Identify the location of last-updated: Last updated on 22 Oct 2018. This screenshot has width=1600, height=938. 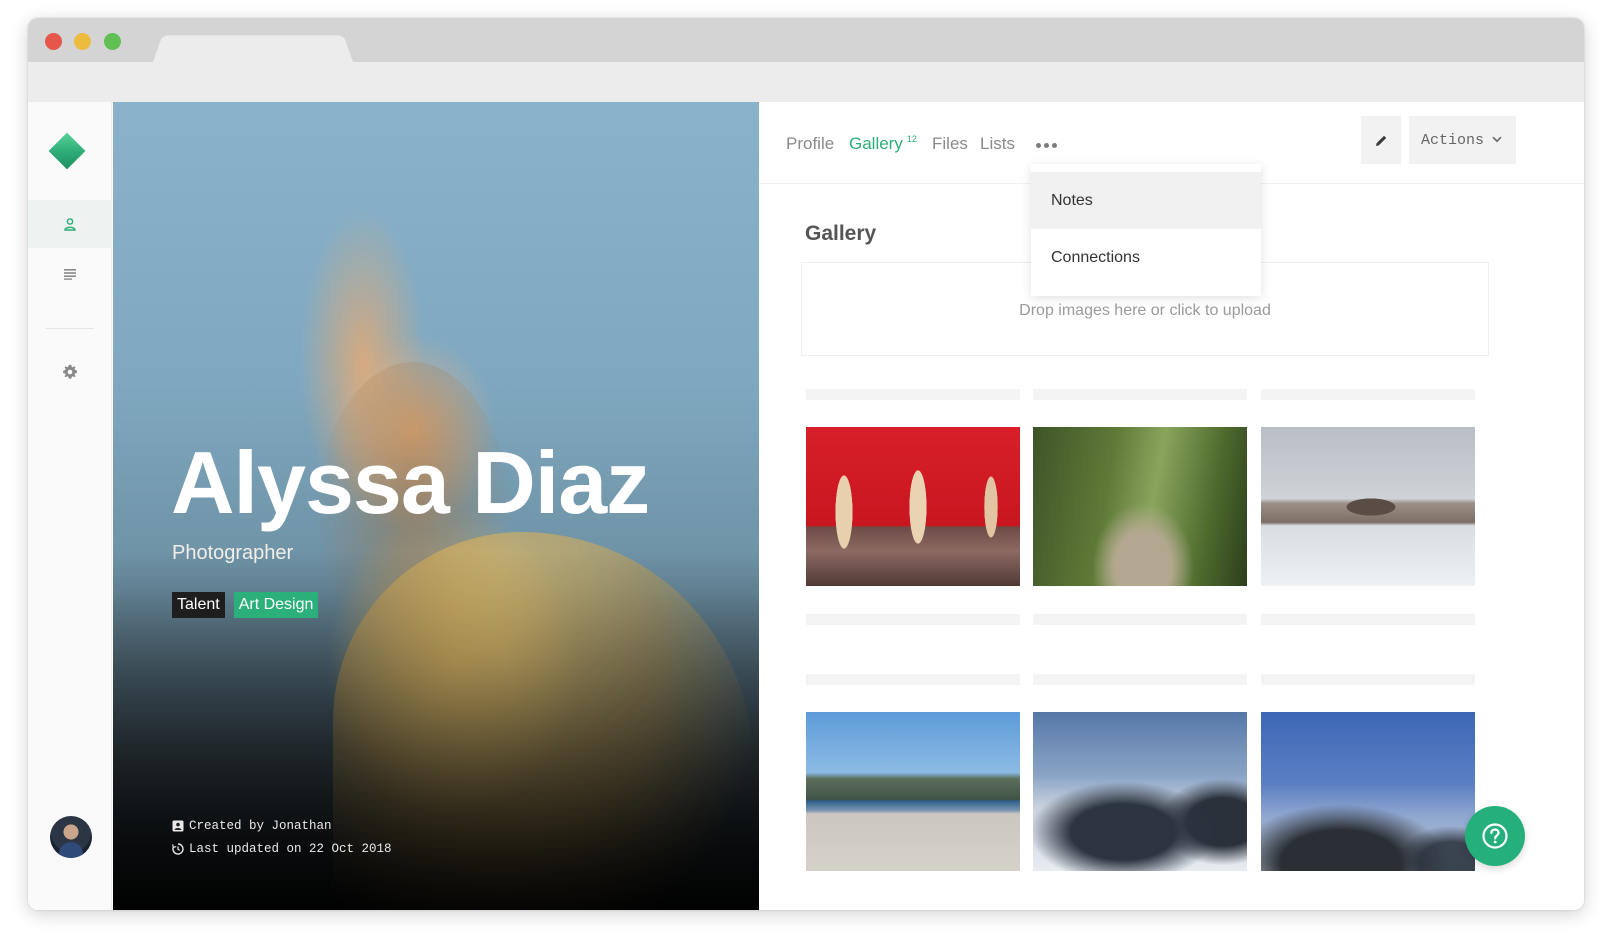
(282, 849).